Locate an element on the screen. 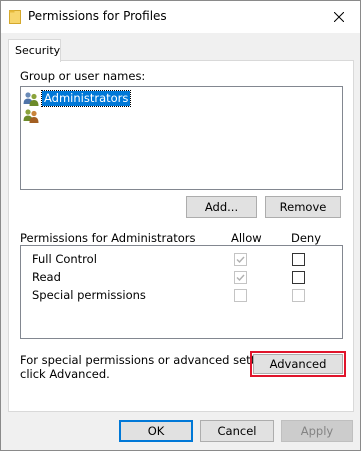 The height and width of the screenshot is (451, 361). cancel-button-label: Cancel is located at coordinates (237, 431).